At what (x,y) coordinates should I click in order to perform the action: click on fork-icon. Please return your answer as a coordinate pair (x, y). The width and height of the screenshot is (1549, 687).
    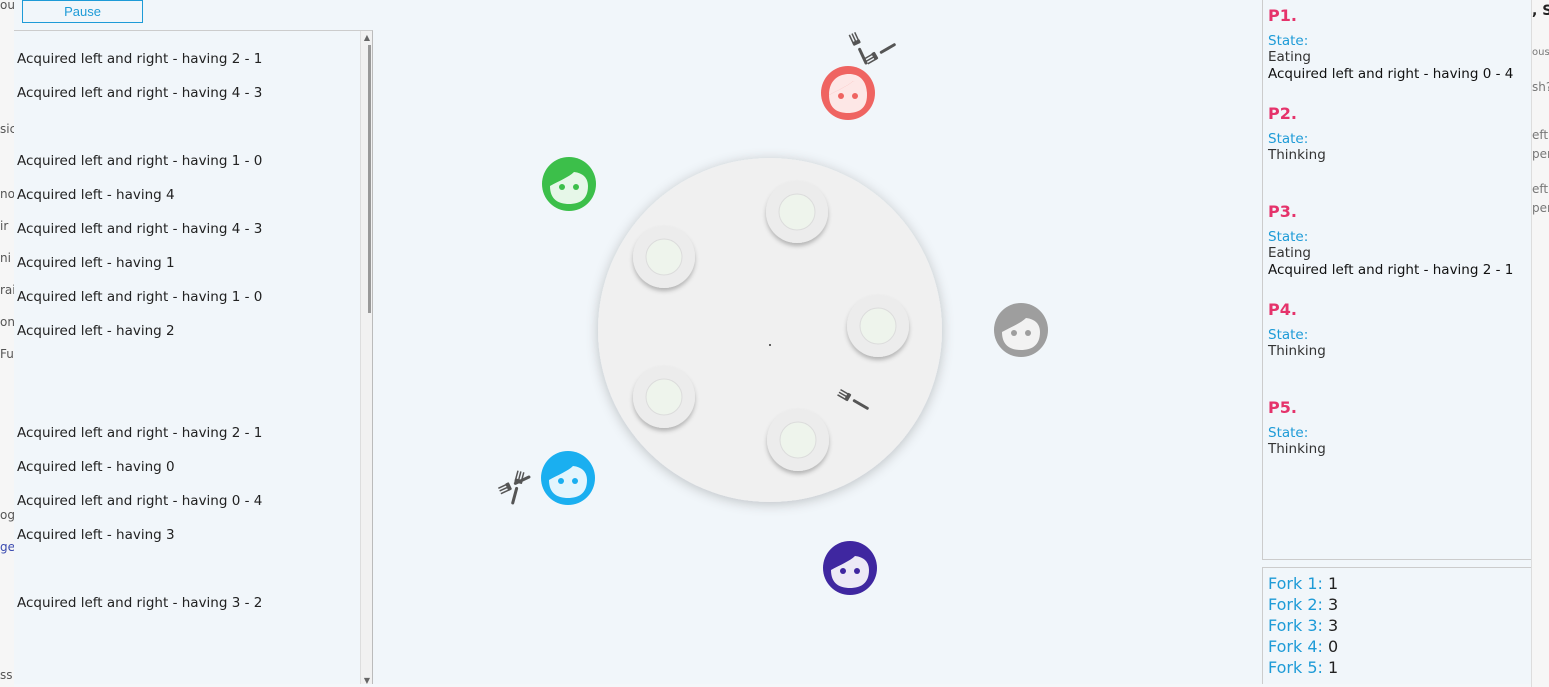
    Looking at the image, I should click on (881, 52).